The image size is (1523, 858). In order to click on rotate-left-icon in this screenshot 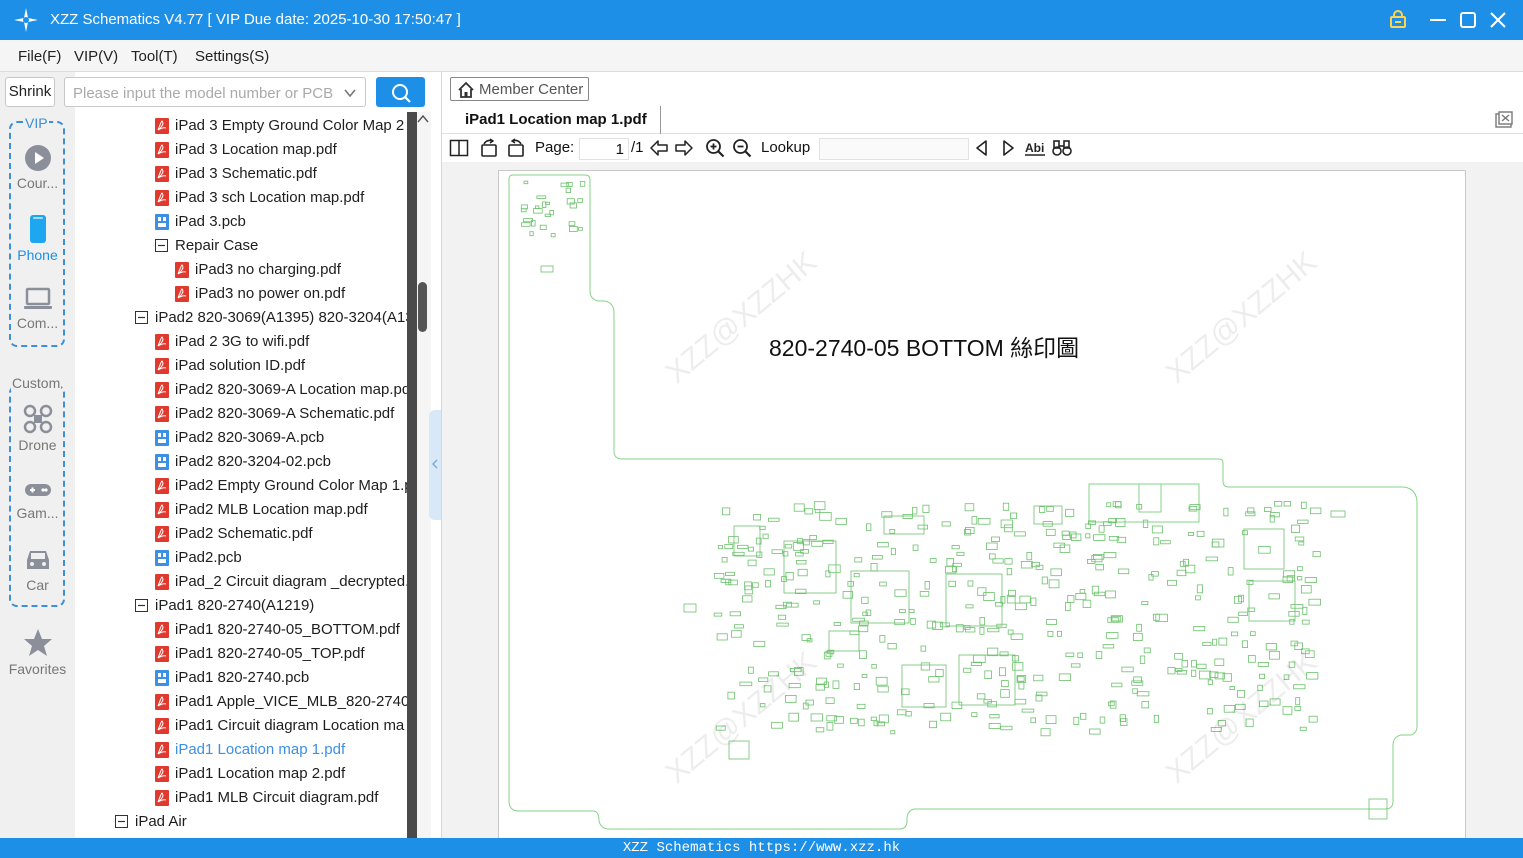, I will do `click(489, 148)`.